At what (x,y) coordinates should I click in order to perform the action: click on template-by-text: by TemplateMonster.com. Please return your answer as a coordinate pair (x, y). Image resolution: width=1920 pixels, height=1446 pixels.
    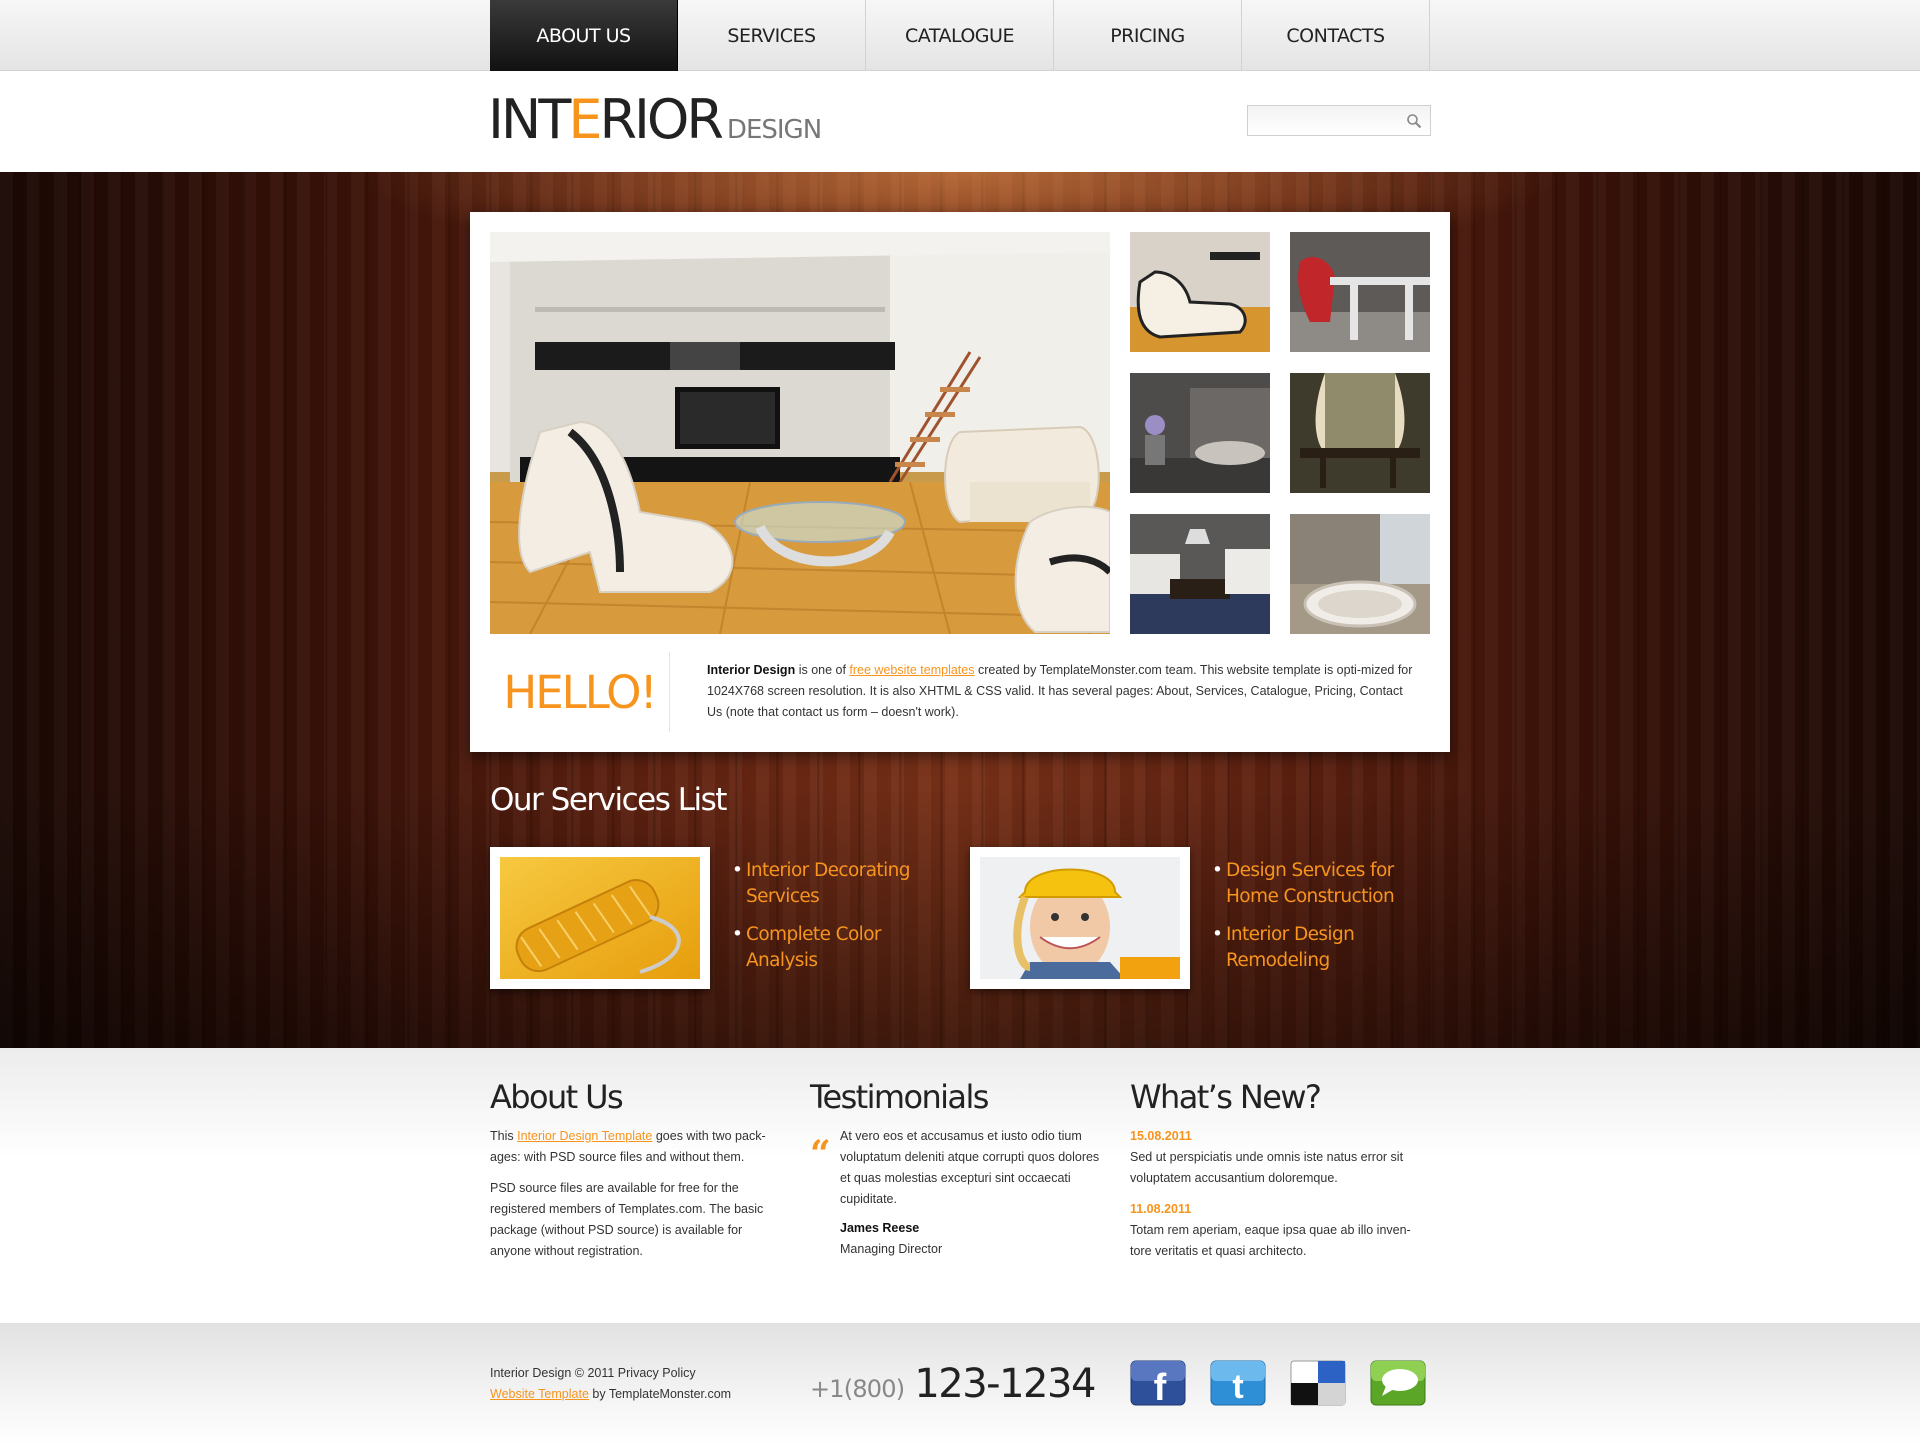
    Looking at the image, I should click on (660, 1394).